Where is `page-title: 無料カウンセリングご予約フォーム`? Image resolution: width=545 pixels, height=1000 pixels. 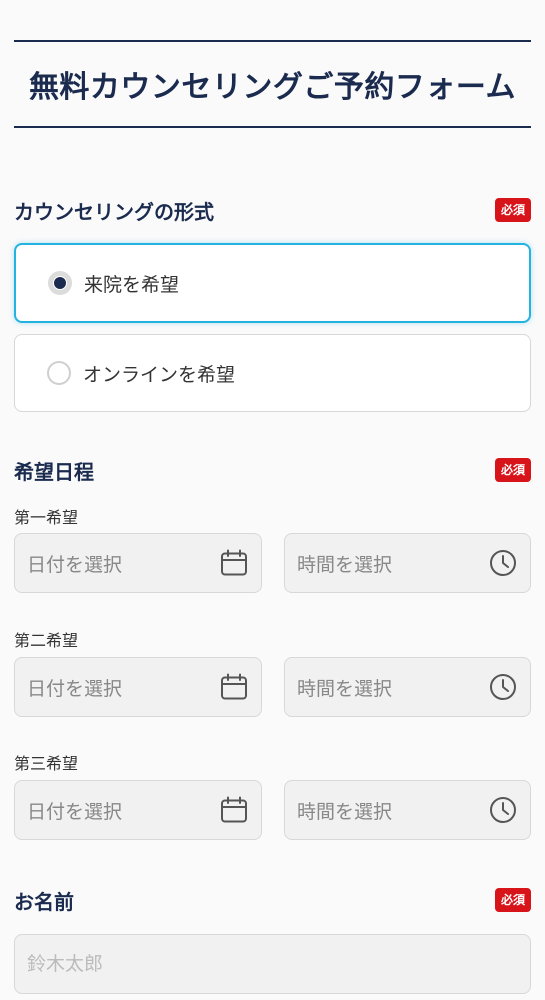 page-title: 無料カウンセリングご予約フォーム is located at coordinates (272, 87).